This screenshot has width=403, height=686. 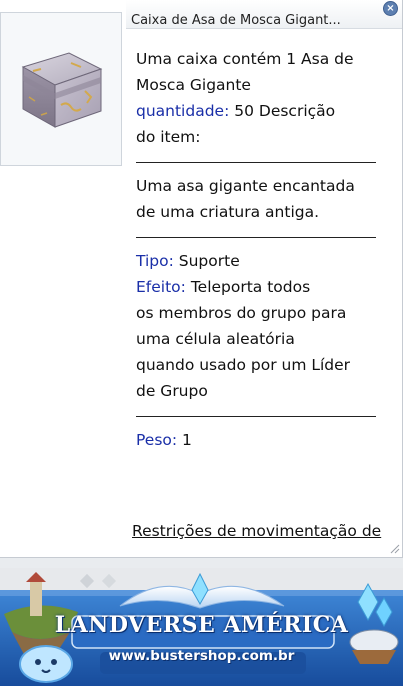 I want to click on banner-title: LANDVERSE AMÉRICA, so click(x=201, y=625).